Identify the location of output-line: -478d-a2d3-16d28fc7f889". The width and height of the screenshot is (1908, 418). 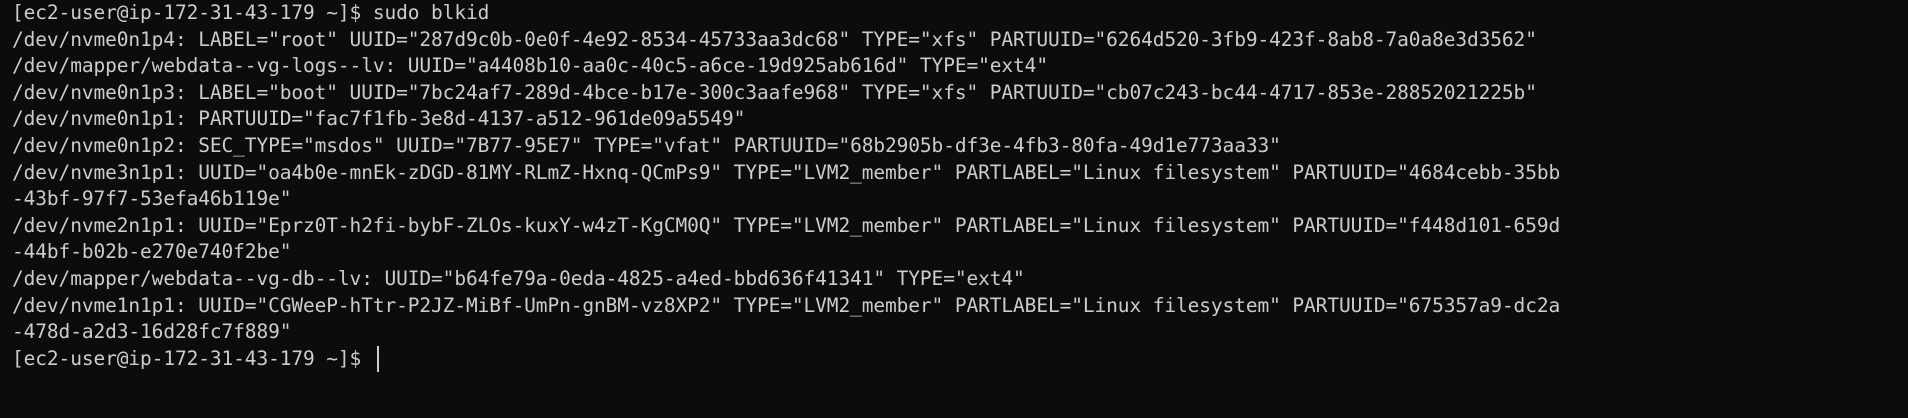
(152, 332).